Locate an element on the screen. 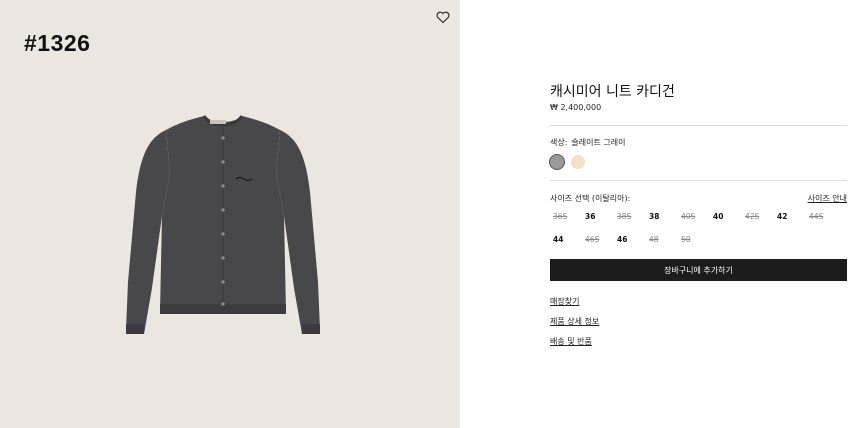 The image size is (860, 428). size-label: 사이즈 선택 (이탈리아): is located at coordinates (590, 198).